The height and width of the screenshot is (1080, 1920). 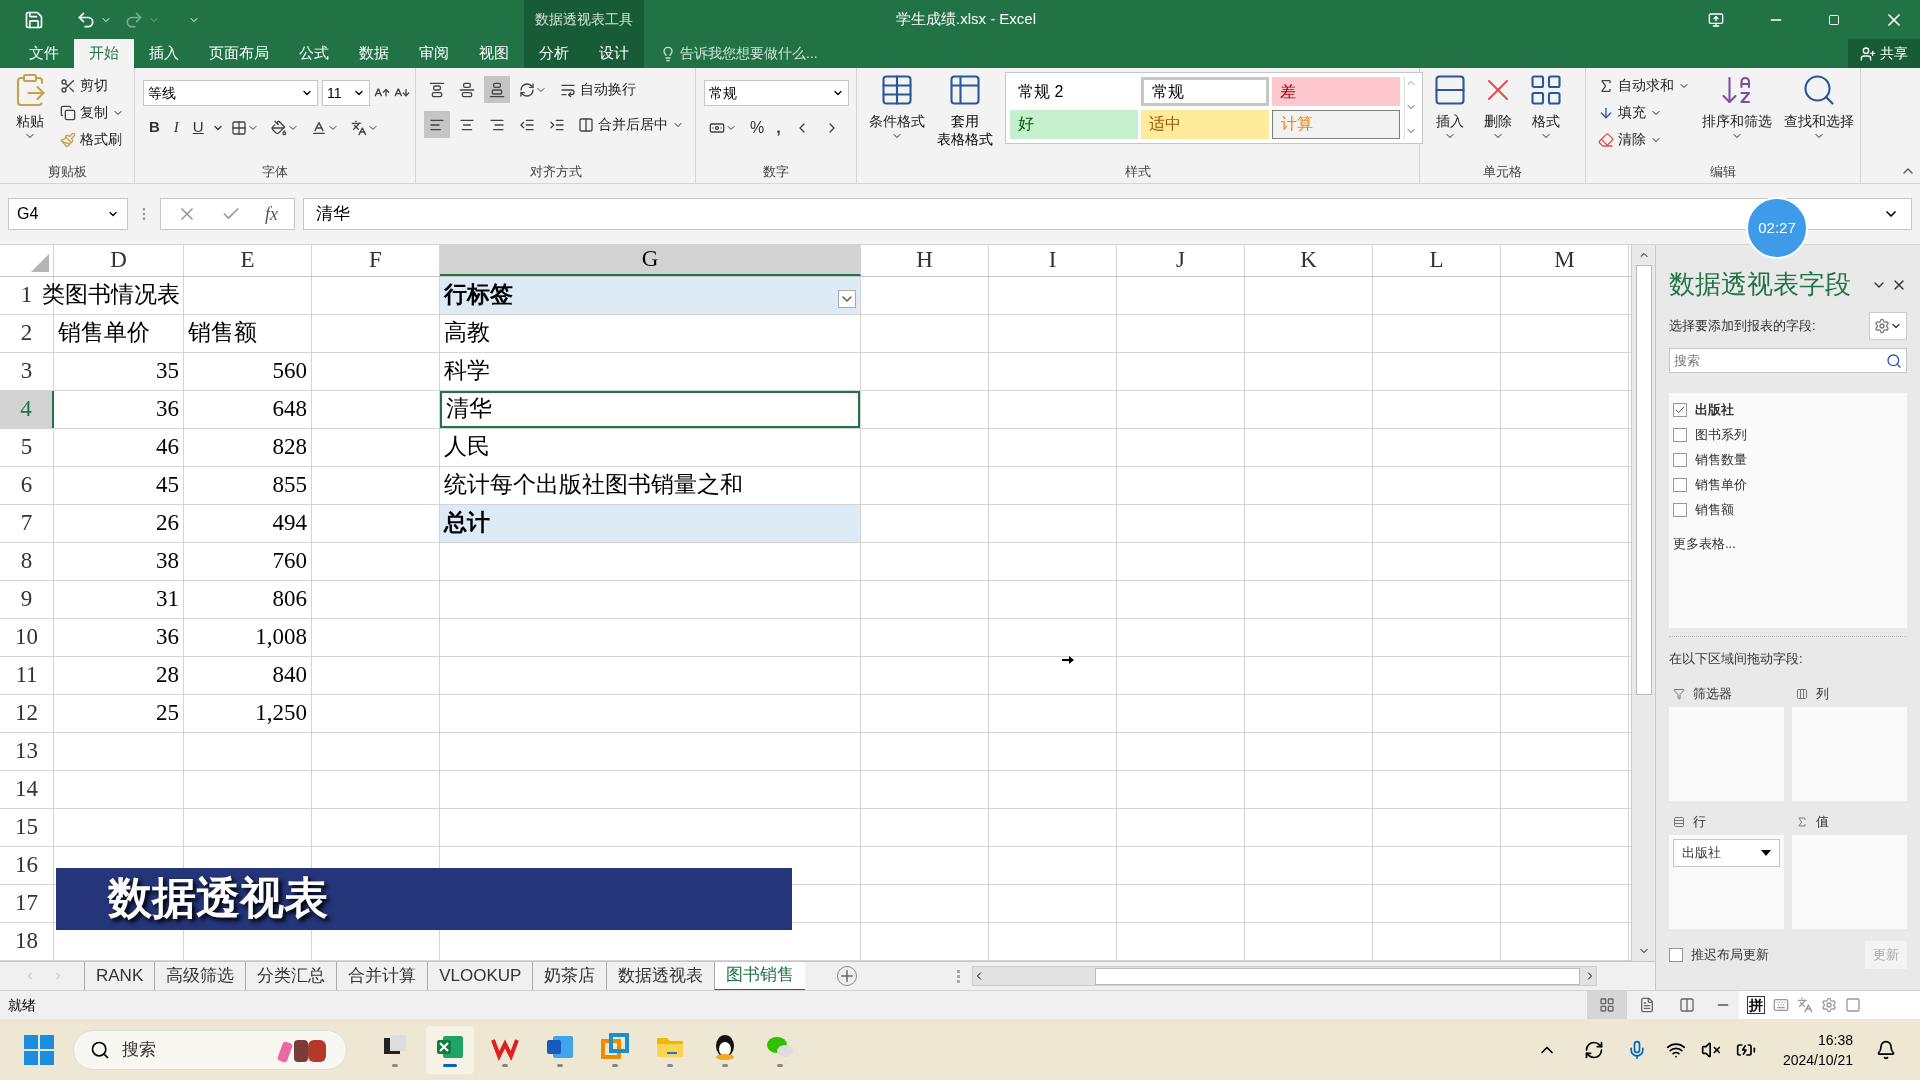 I want to click on vertical-scrollbar, so click(x=1643, y=603).